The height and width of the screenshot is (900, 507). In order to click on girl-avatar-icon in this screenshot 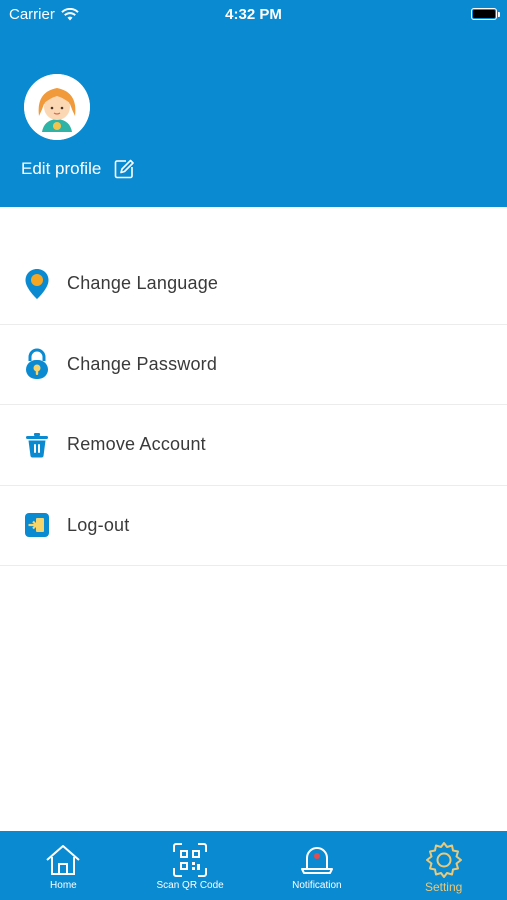, I will do `click(57, 107)`.